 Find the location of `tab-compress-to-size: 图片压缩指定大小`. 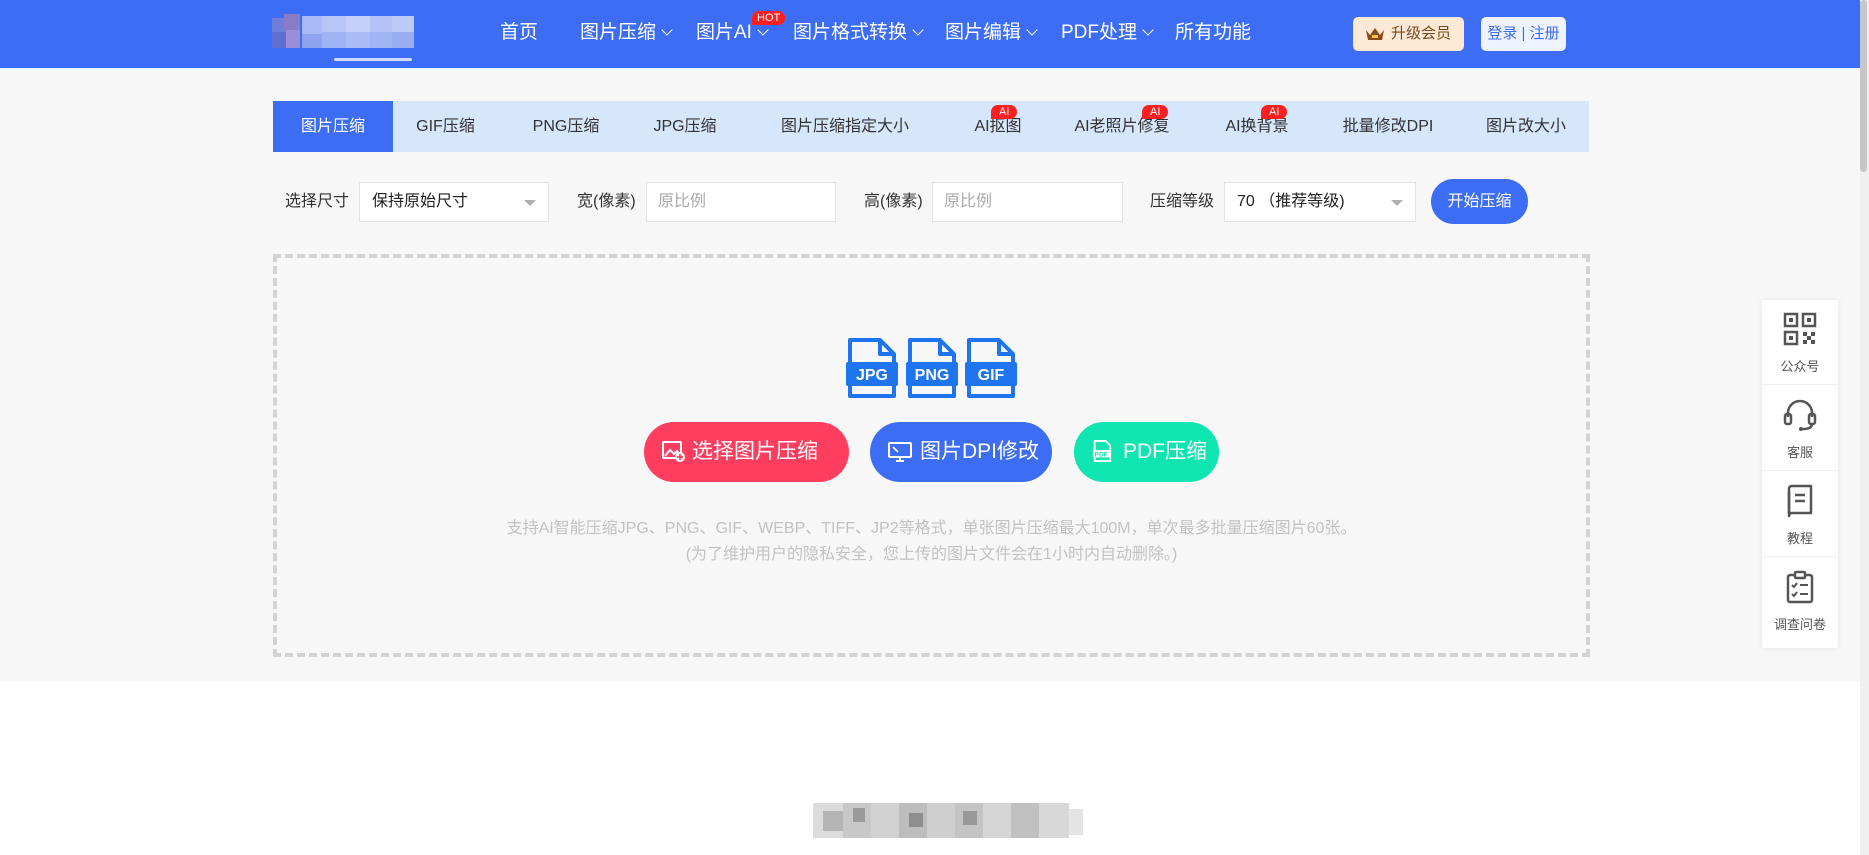

tab-compress-to-size: 图片压缩指定大小 is located at coordinates (845, 126).